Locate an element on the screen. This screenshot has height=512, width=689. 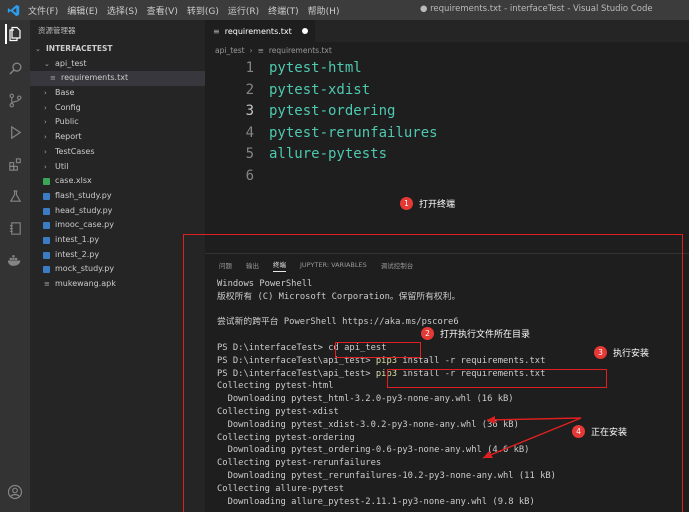
breadcrumb-file: requirements.txt is located at coordinates (300, 50).